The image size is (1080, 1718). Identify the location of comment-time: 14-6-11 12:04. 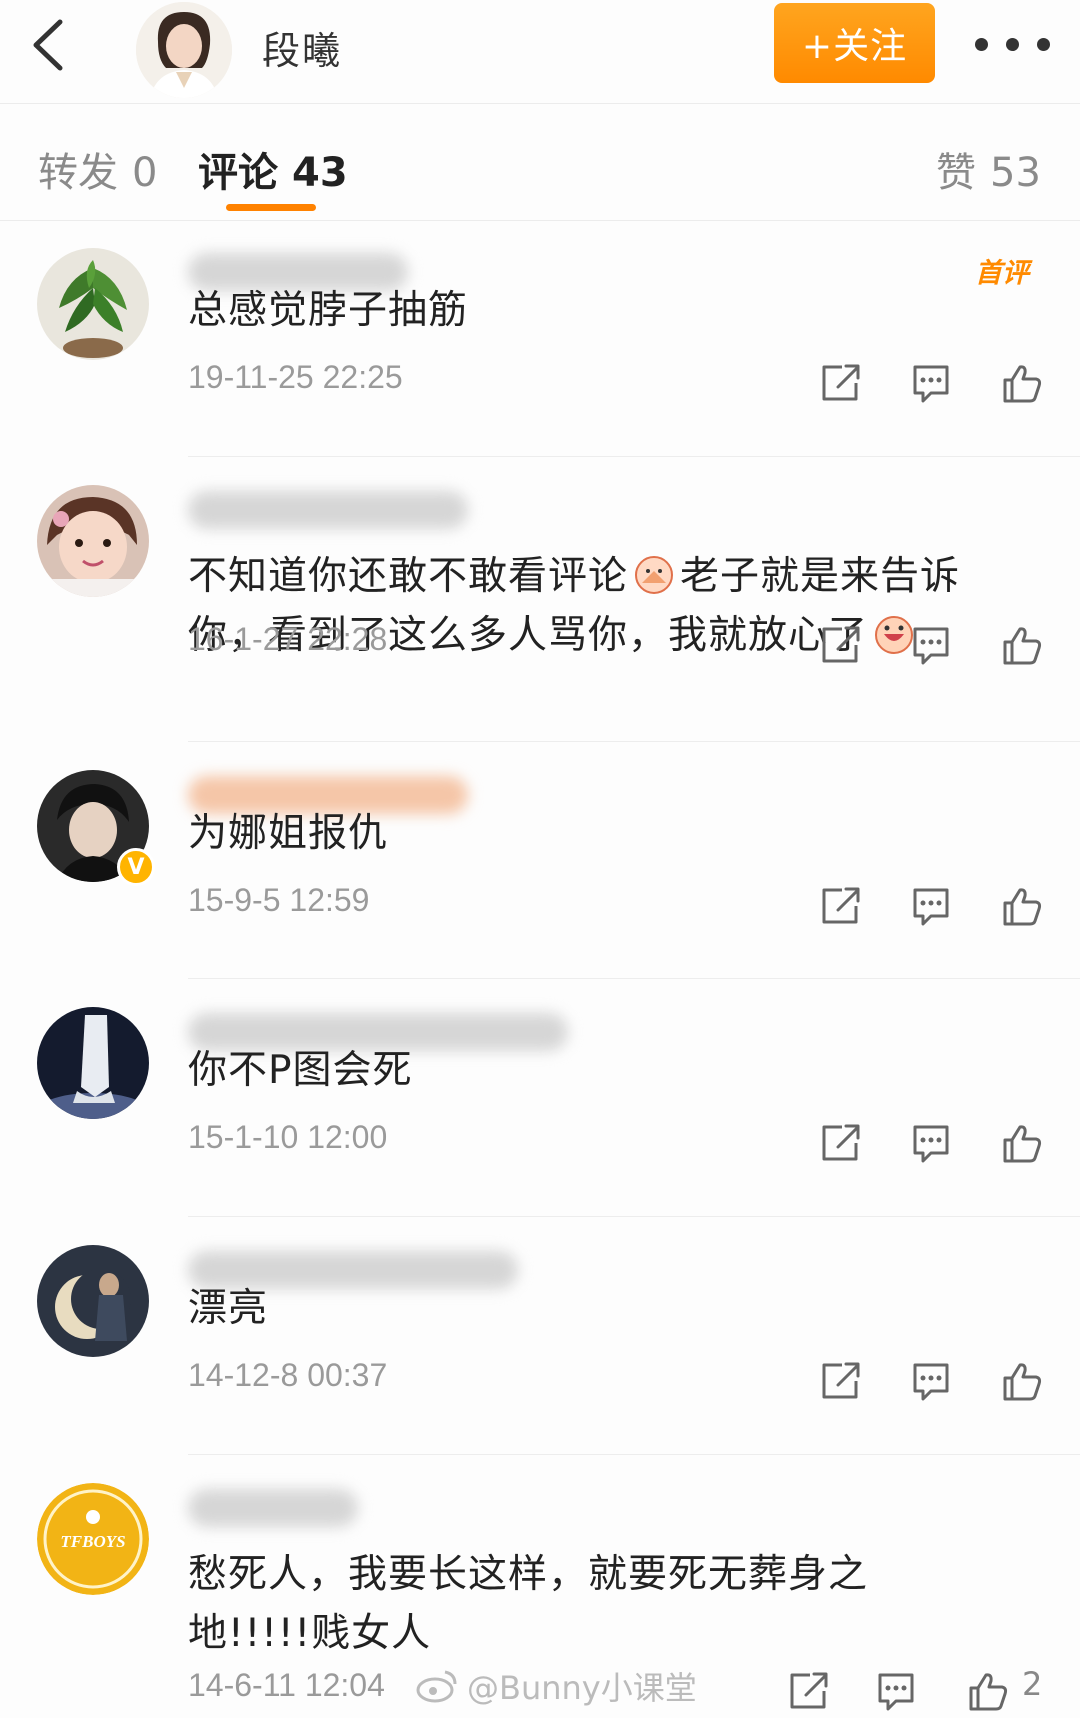
(286, 1685).